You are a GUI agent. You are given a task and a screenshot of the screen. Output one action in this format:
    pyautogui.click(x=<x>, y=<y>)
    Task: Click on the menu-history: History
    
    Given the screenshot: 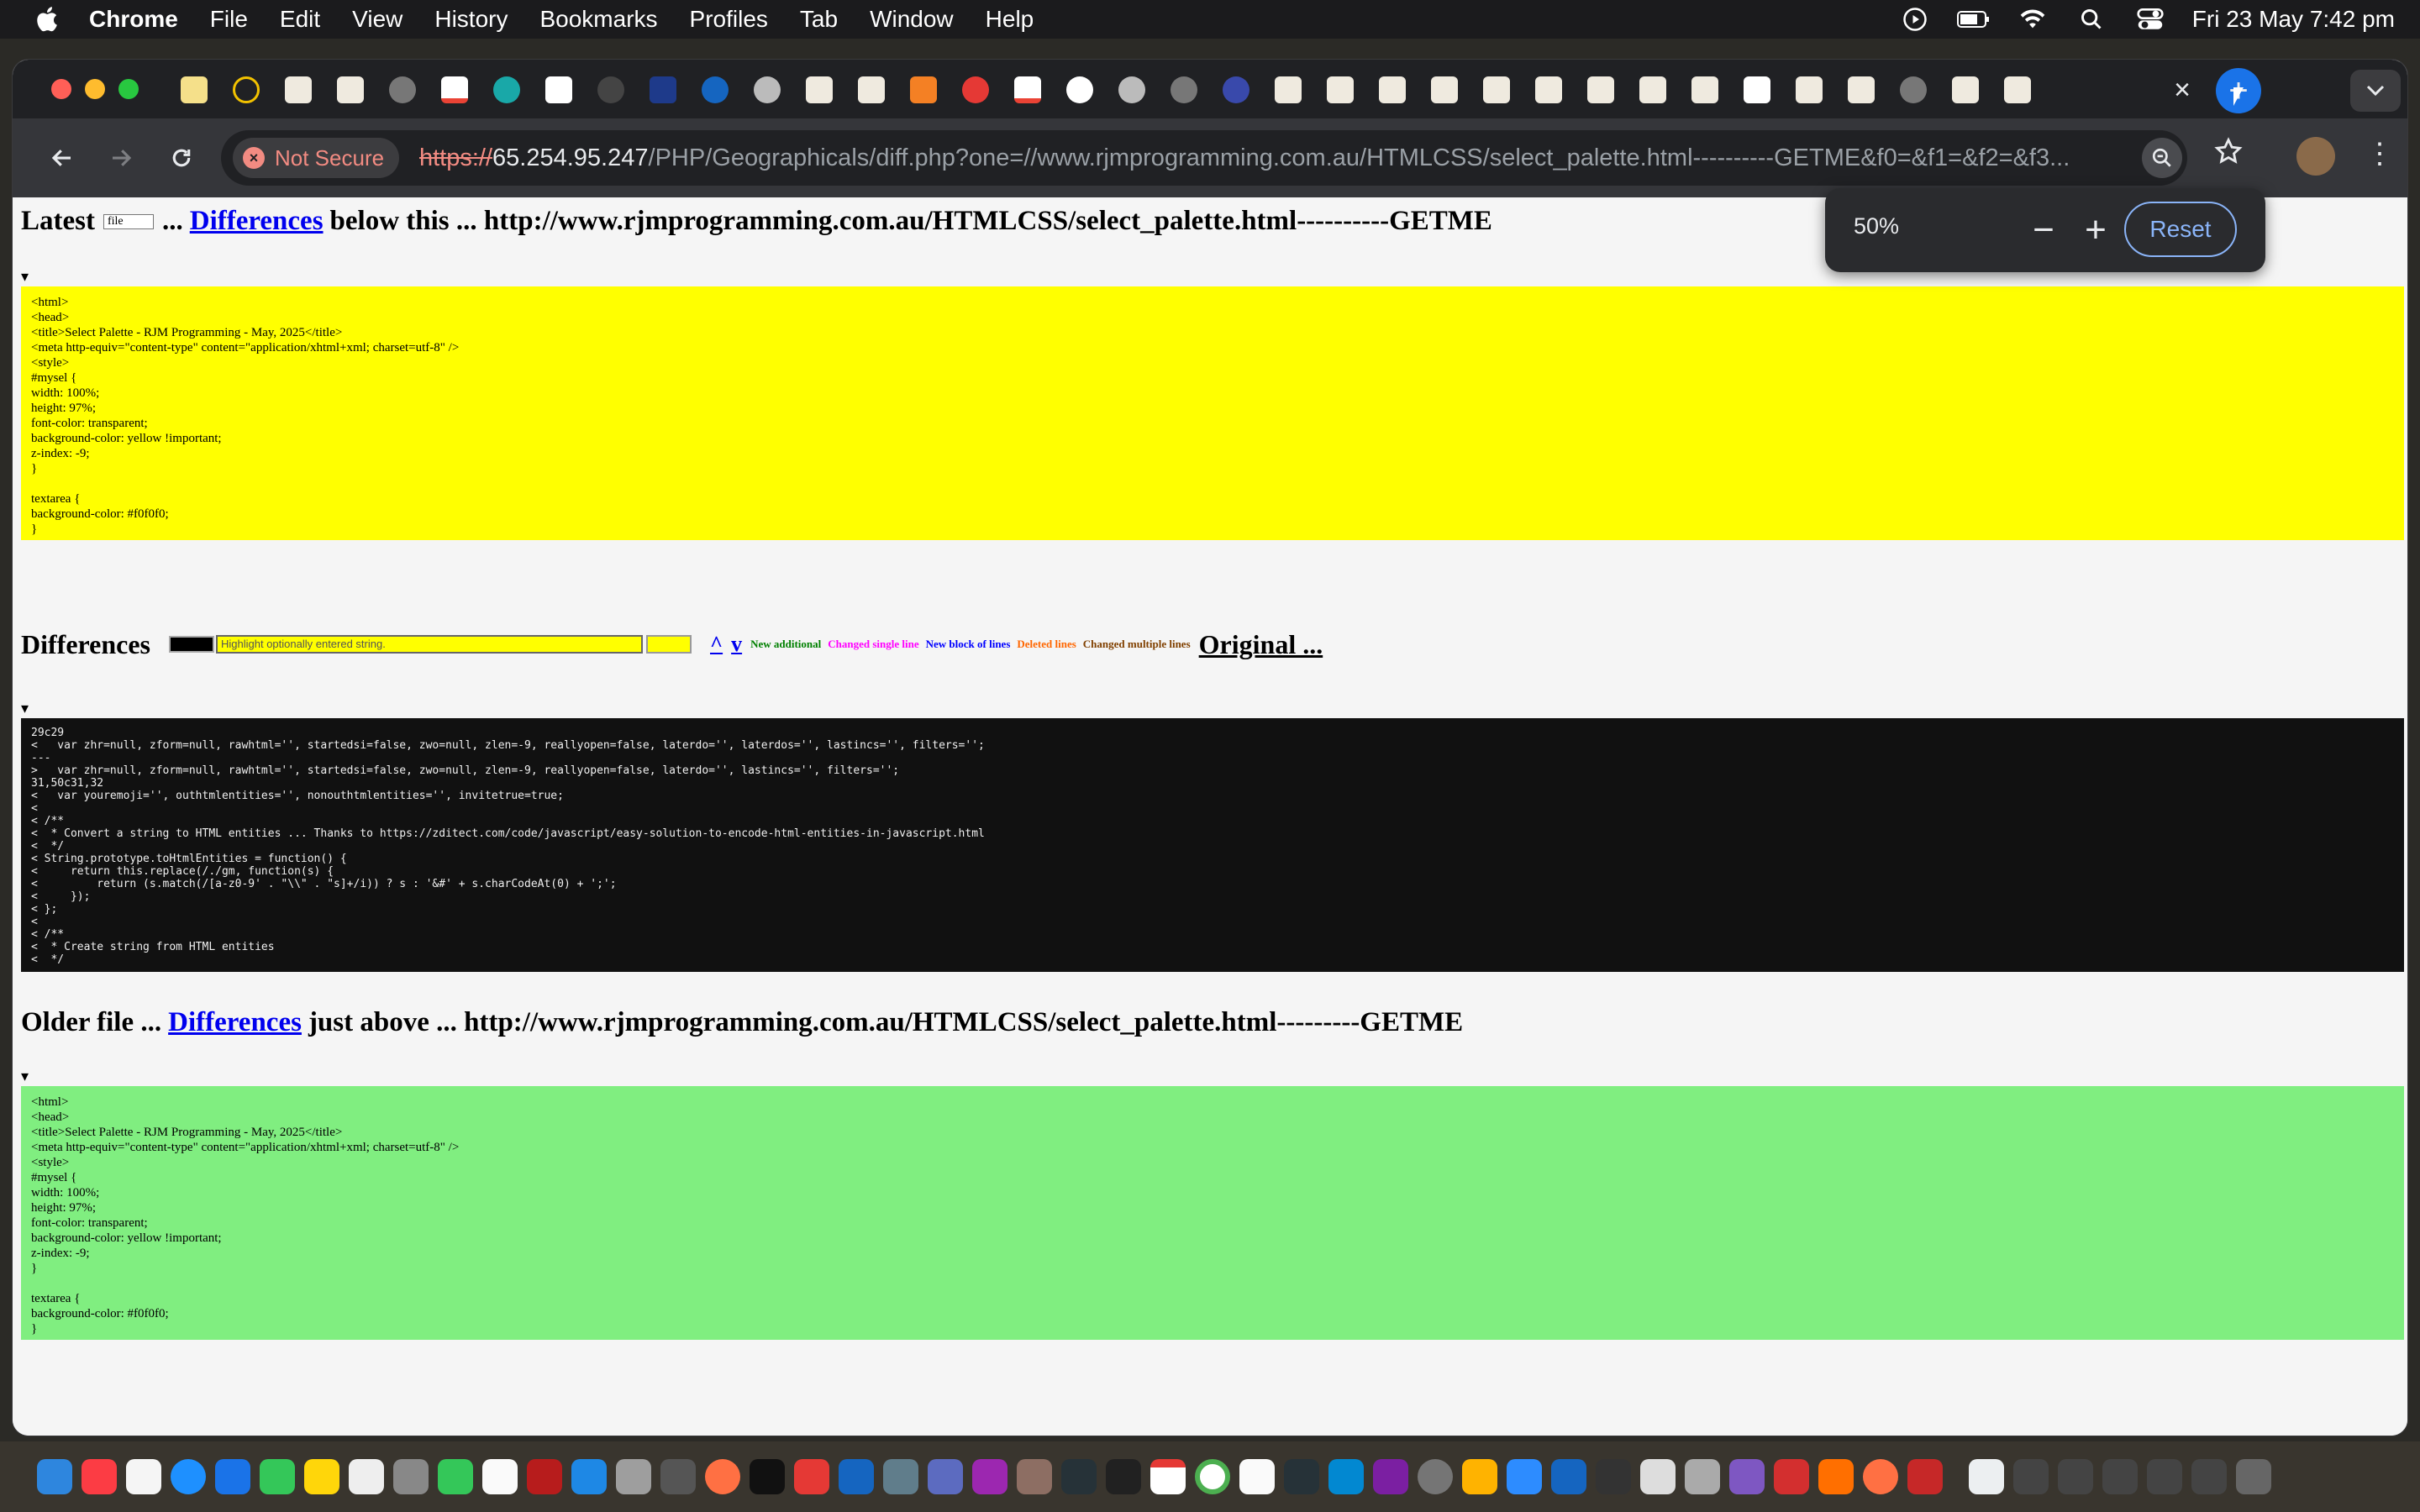 What is the action you would take?
    pyautogui.click(x=471, y=19)
    